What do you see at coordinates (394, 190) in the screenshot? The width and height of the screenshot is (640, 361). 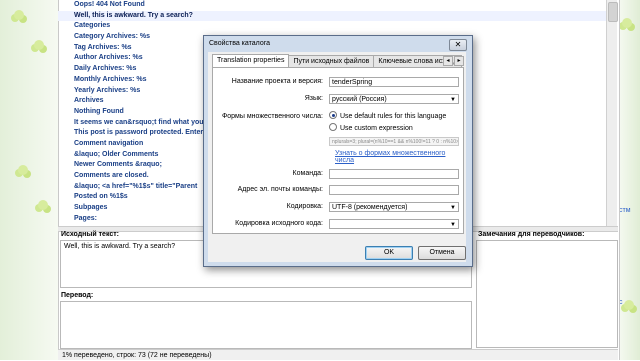 I see `team-email-input` at bounding box center [394, 190].